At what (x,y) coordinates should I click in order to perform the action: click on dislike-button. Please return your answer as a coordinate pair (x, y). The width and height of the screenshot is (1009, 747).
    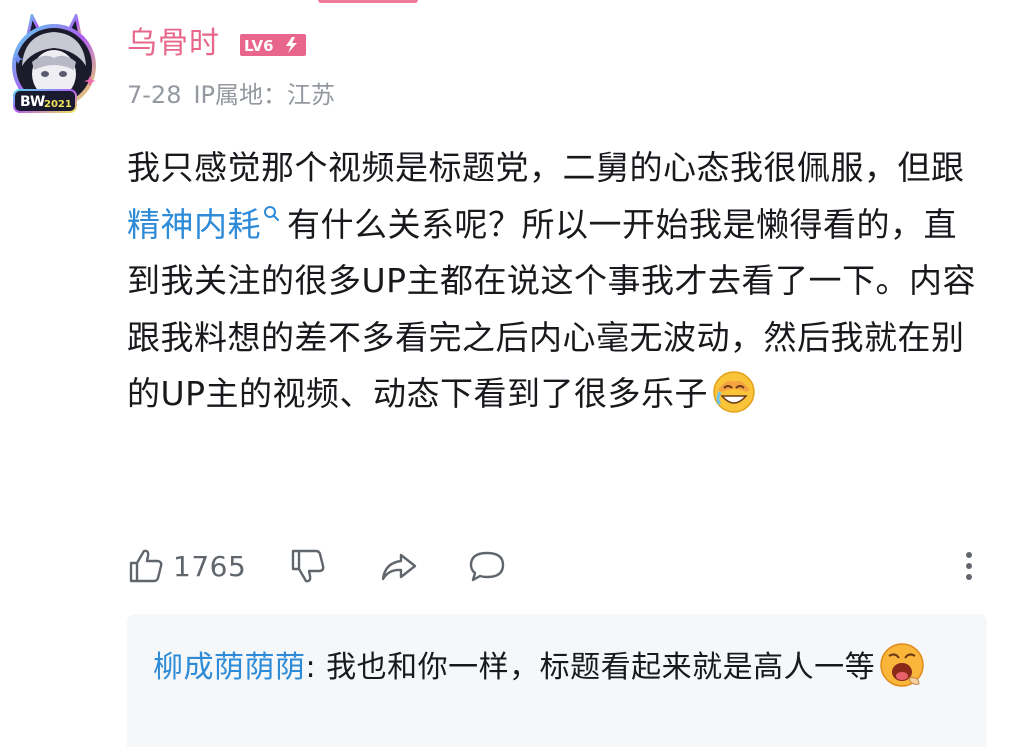
    Looking at the image, I should click on (308, 566).